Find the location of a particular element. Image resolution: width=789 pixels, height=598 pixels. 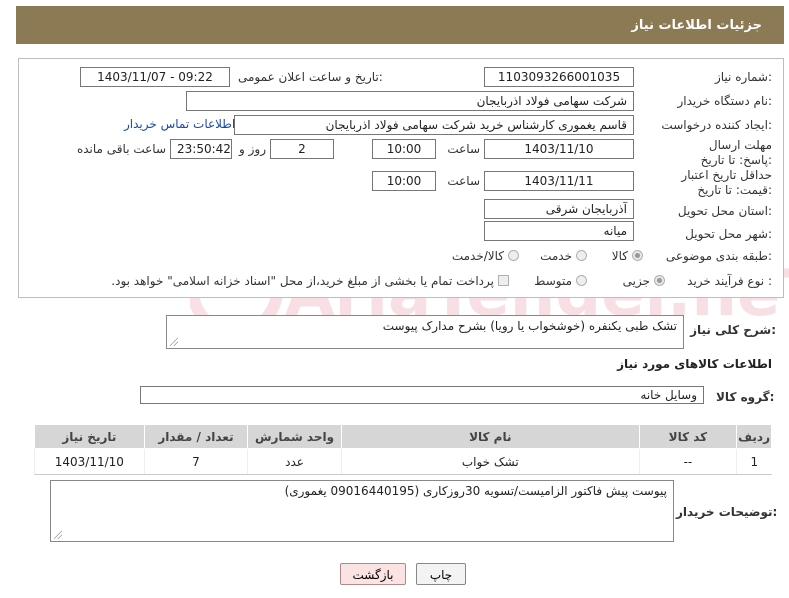

category-radio-goods is located at coordinates (637, 255).